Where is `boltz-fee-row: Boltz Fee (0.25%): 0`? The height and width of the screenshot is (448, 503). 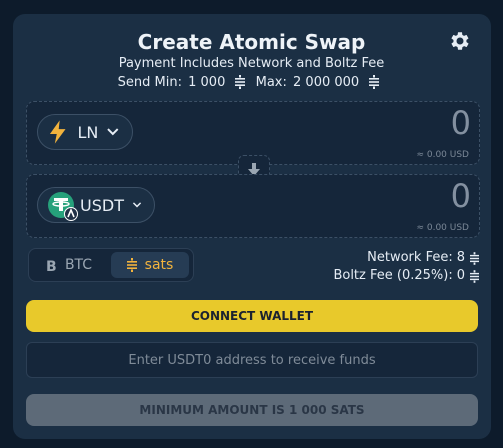 boltz-fee-row: Boltz Fee (0.25%): 0 is located at coordinates (406, 276).